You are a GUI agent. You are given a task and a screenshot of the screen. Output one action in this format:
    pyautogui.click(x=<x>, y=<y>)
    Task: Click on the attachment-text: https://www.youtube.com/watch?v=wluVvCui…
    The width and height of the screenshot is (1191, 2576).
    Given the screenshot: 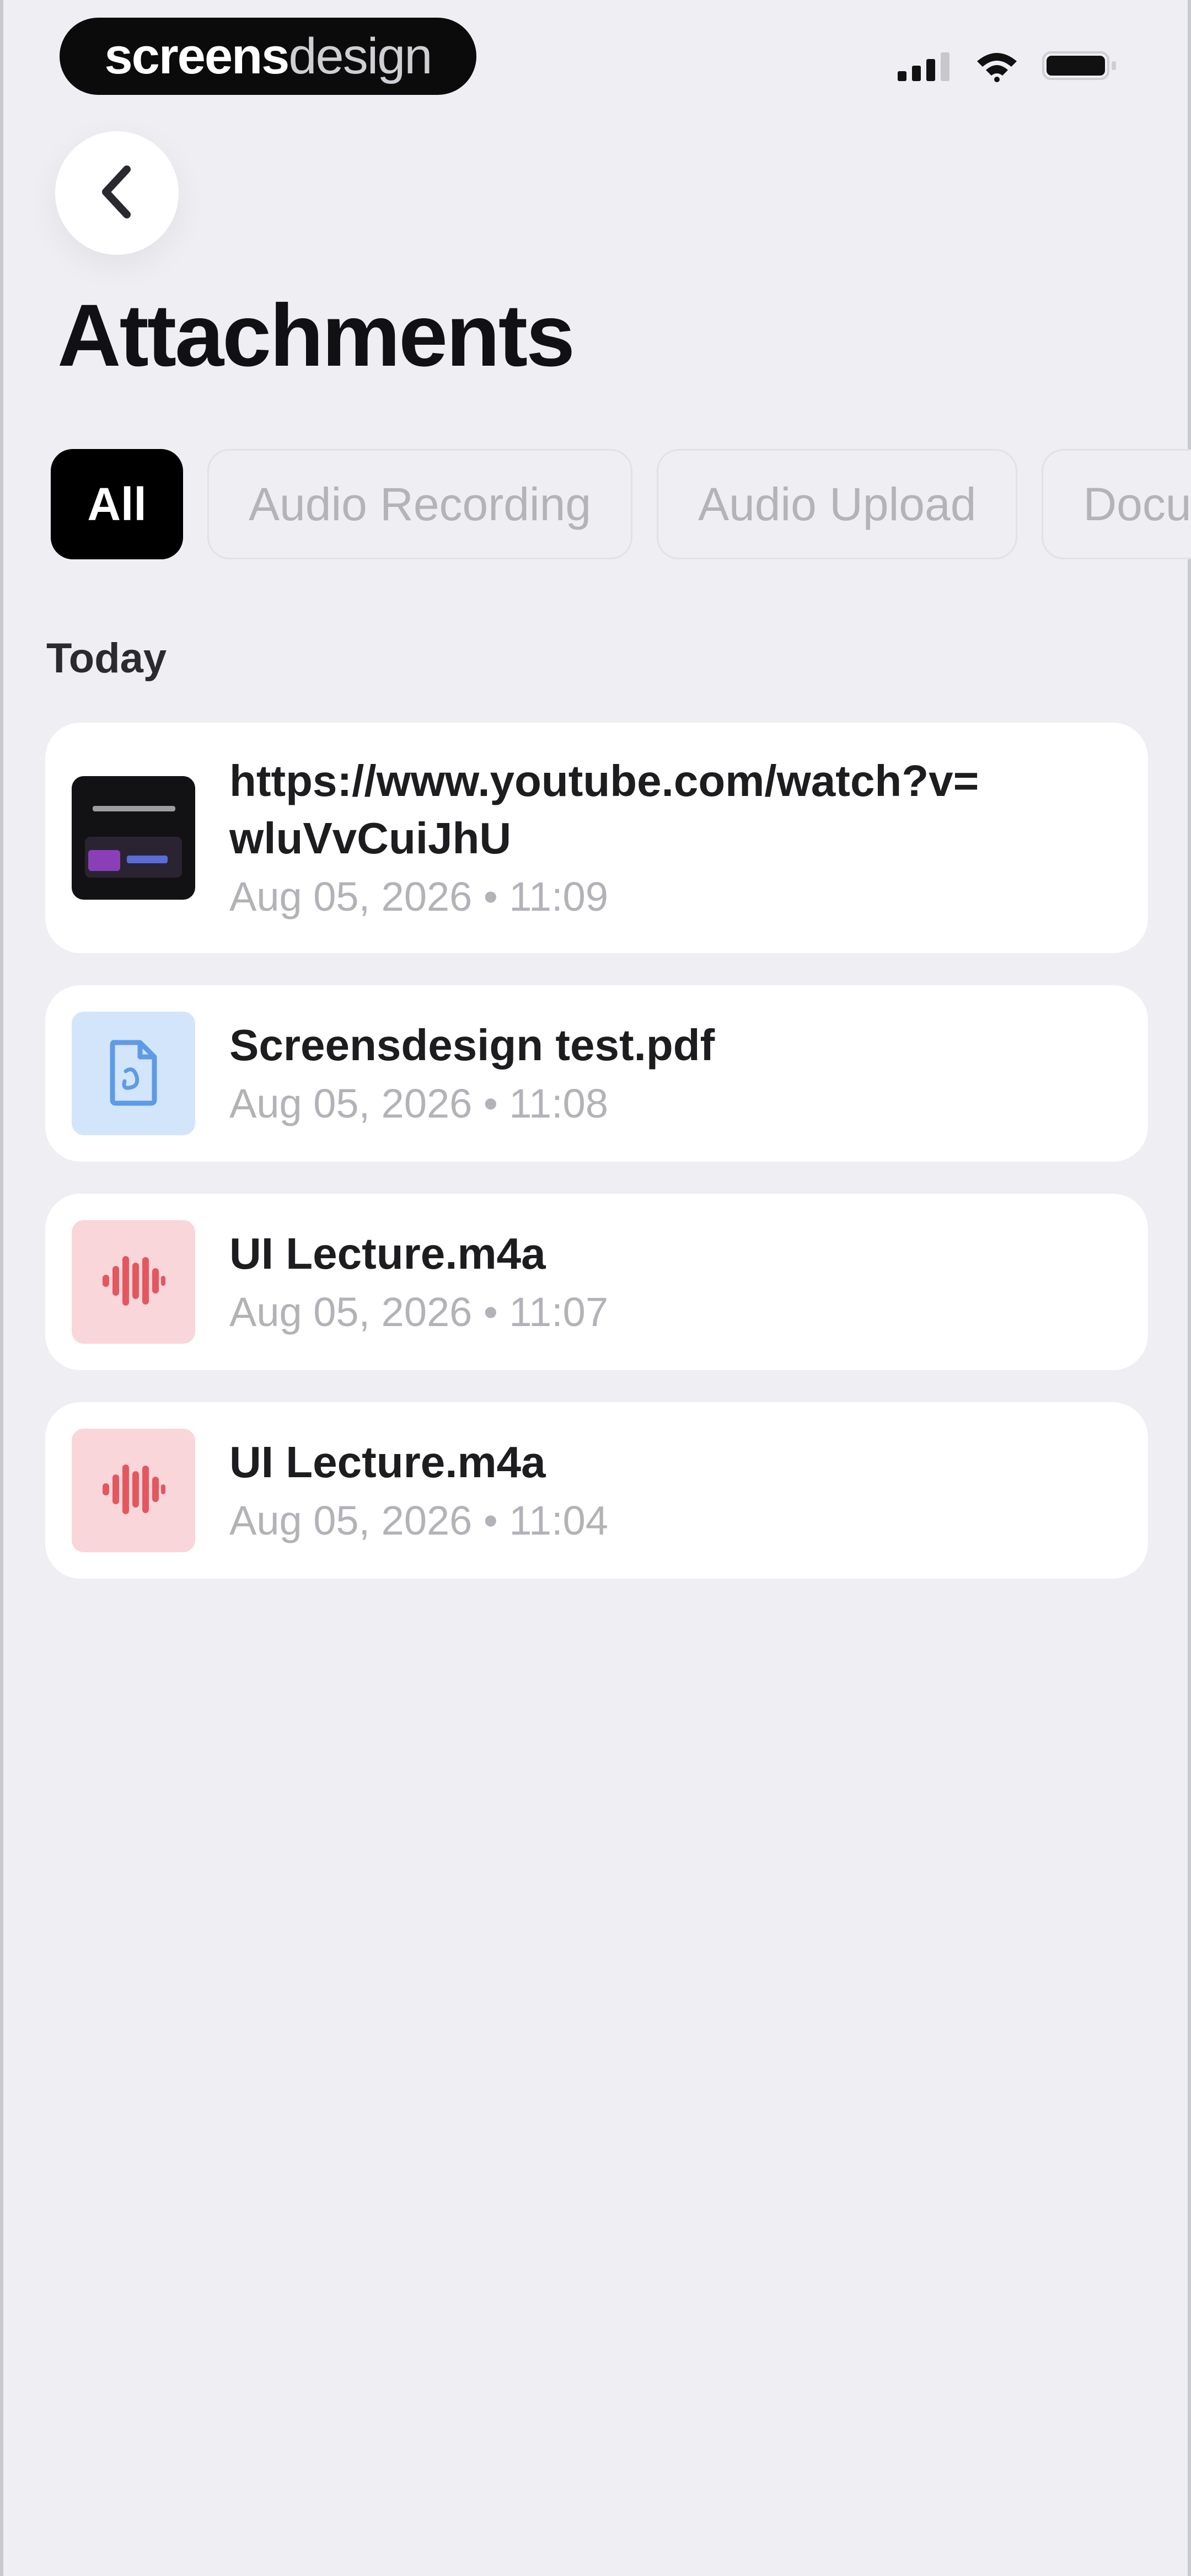 What is the action you would take?
    pyautogui.click(x=615, y=837)
    